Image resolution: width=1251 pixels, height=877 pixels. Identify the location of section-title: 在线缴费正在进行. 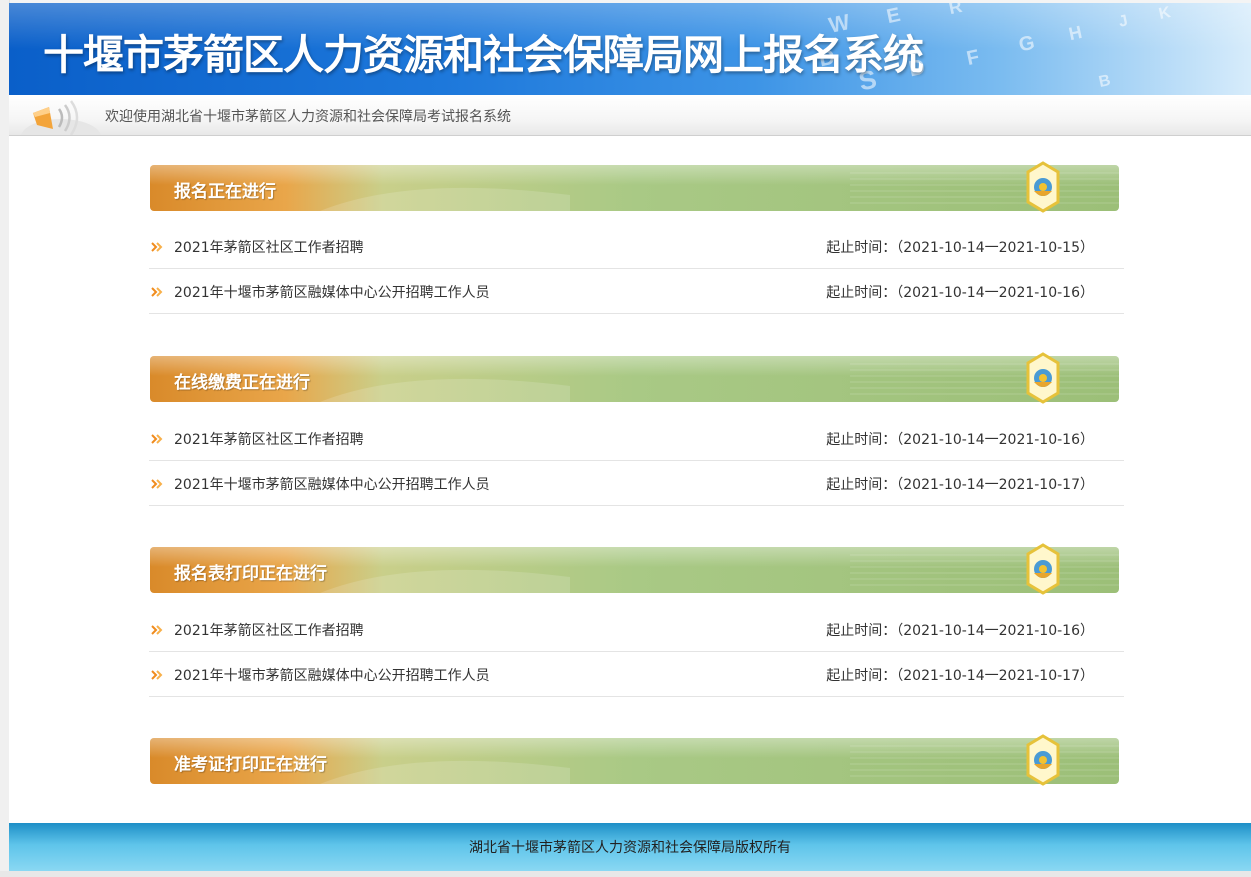
(242, 383).